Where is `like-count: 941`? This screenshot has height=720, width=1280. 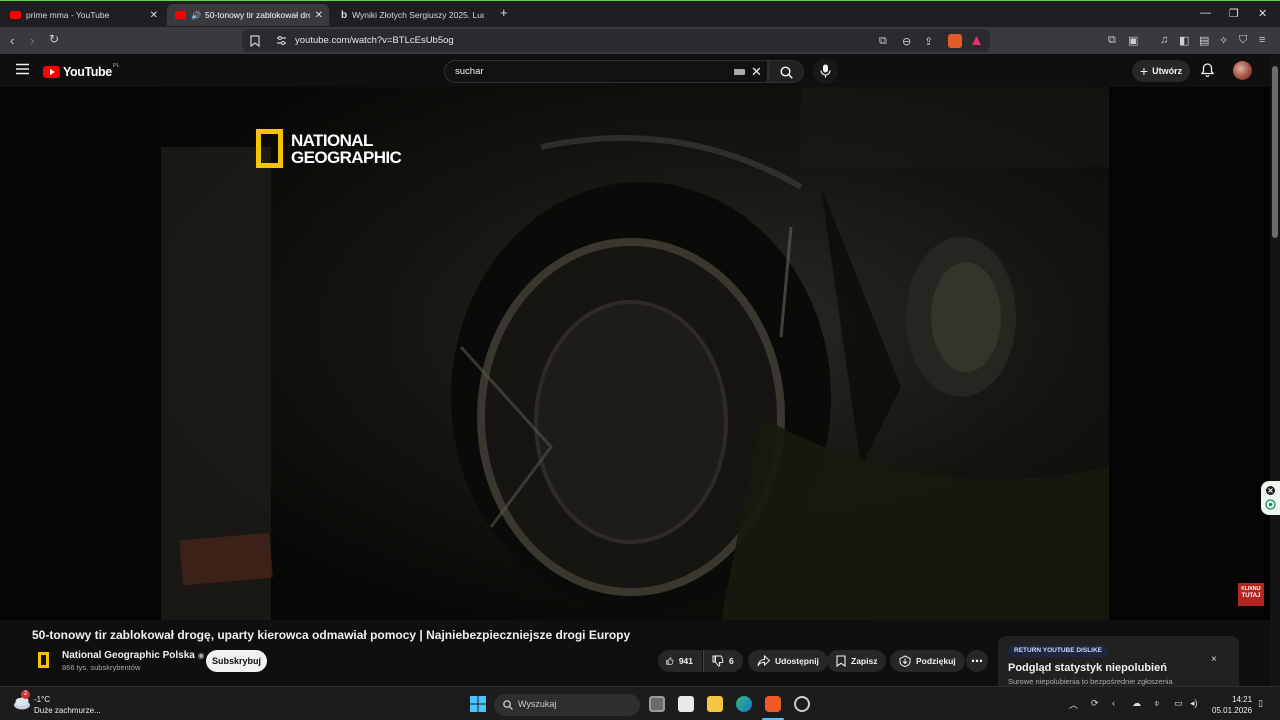
like-count: 941 is located at coordinates (685, 661).